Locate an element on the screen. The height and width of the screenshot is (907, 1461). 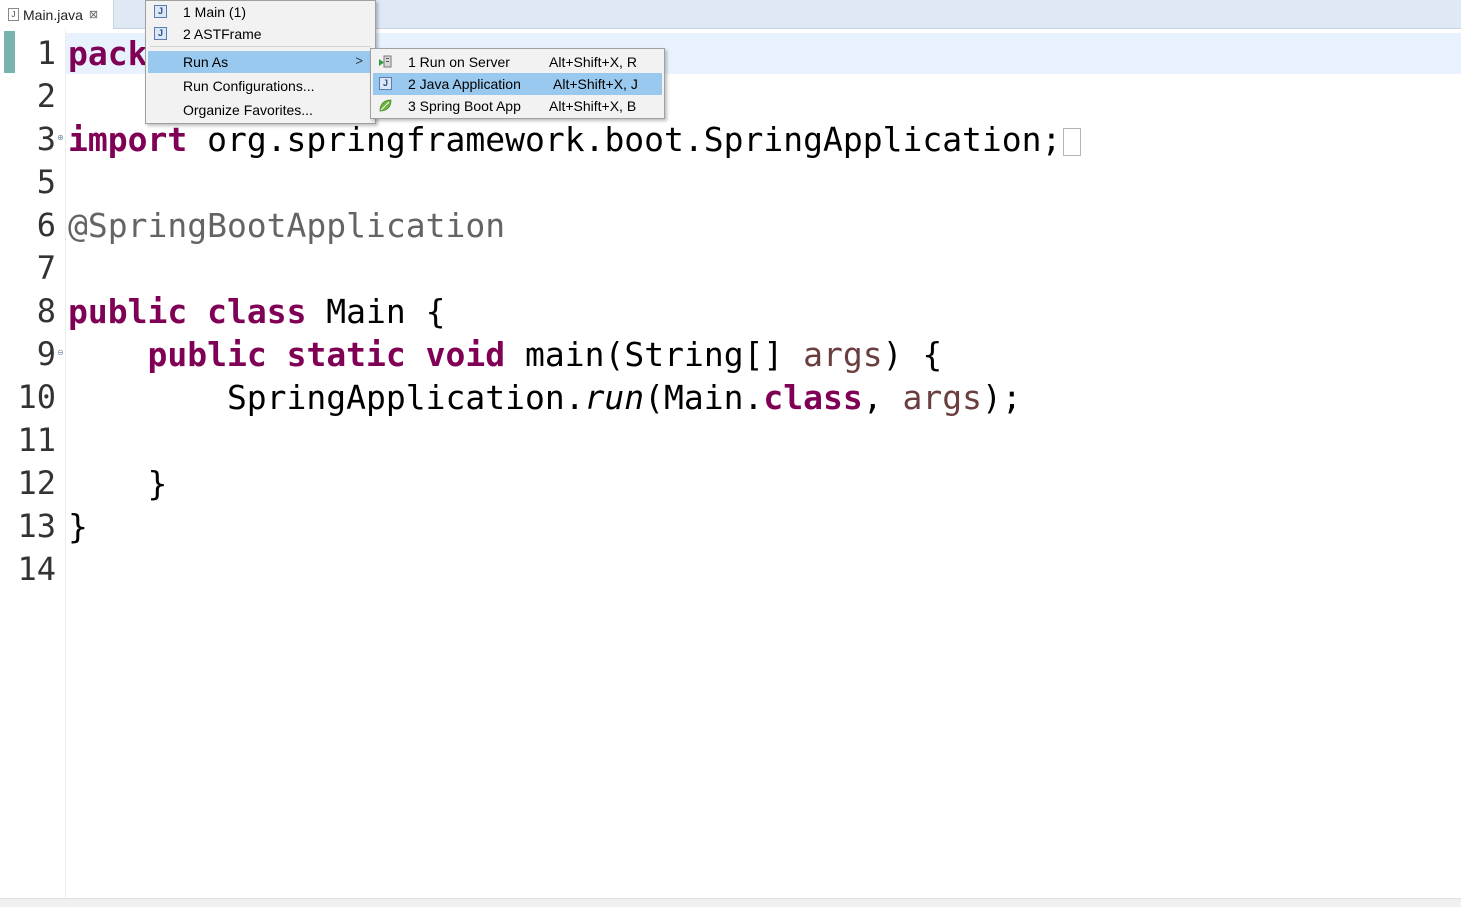
method-open: ) { is located at coordinates (912, 354).